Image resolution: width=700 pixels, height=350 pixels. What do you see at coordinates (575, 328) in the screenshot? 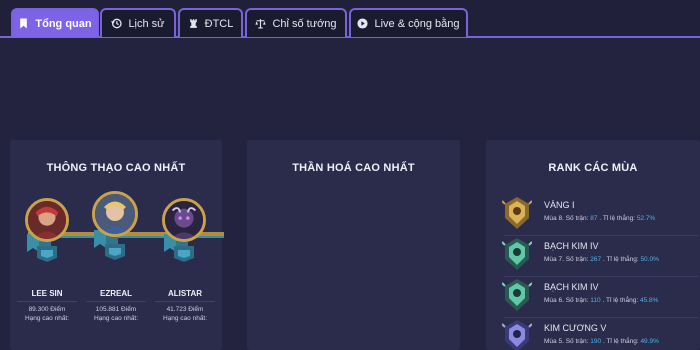
I see `season-rank-name: KIM CƯƠNG V` at bounding box center [575, 328].